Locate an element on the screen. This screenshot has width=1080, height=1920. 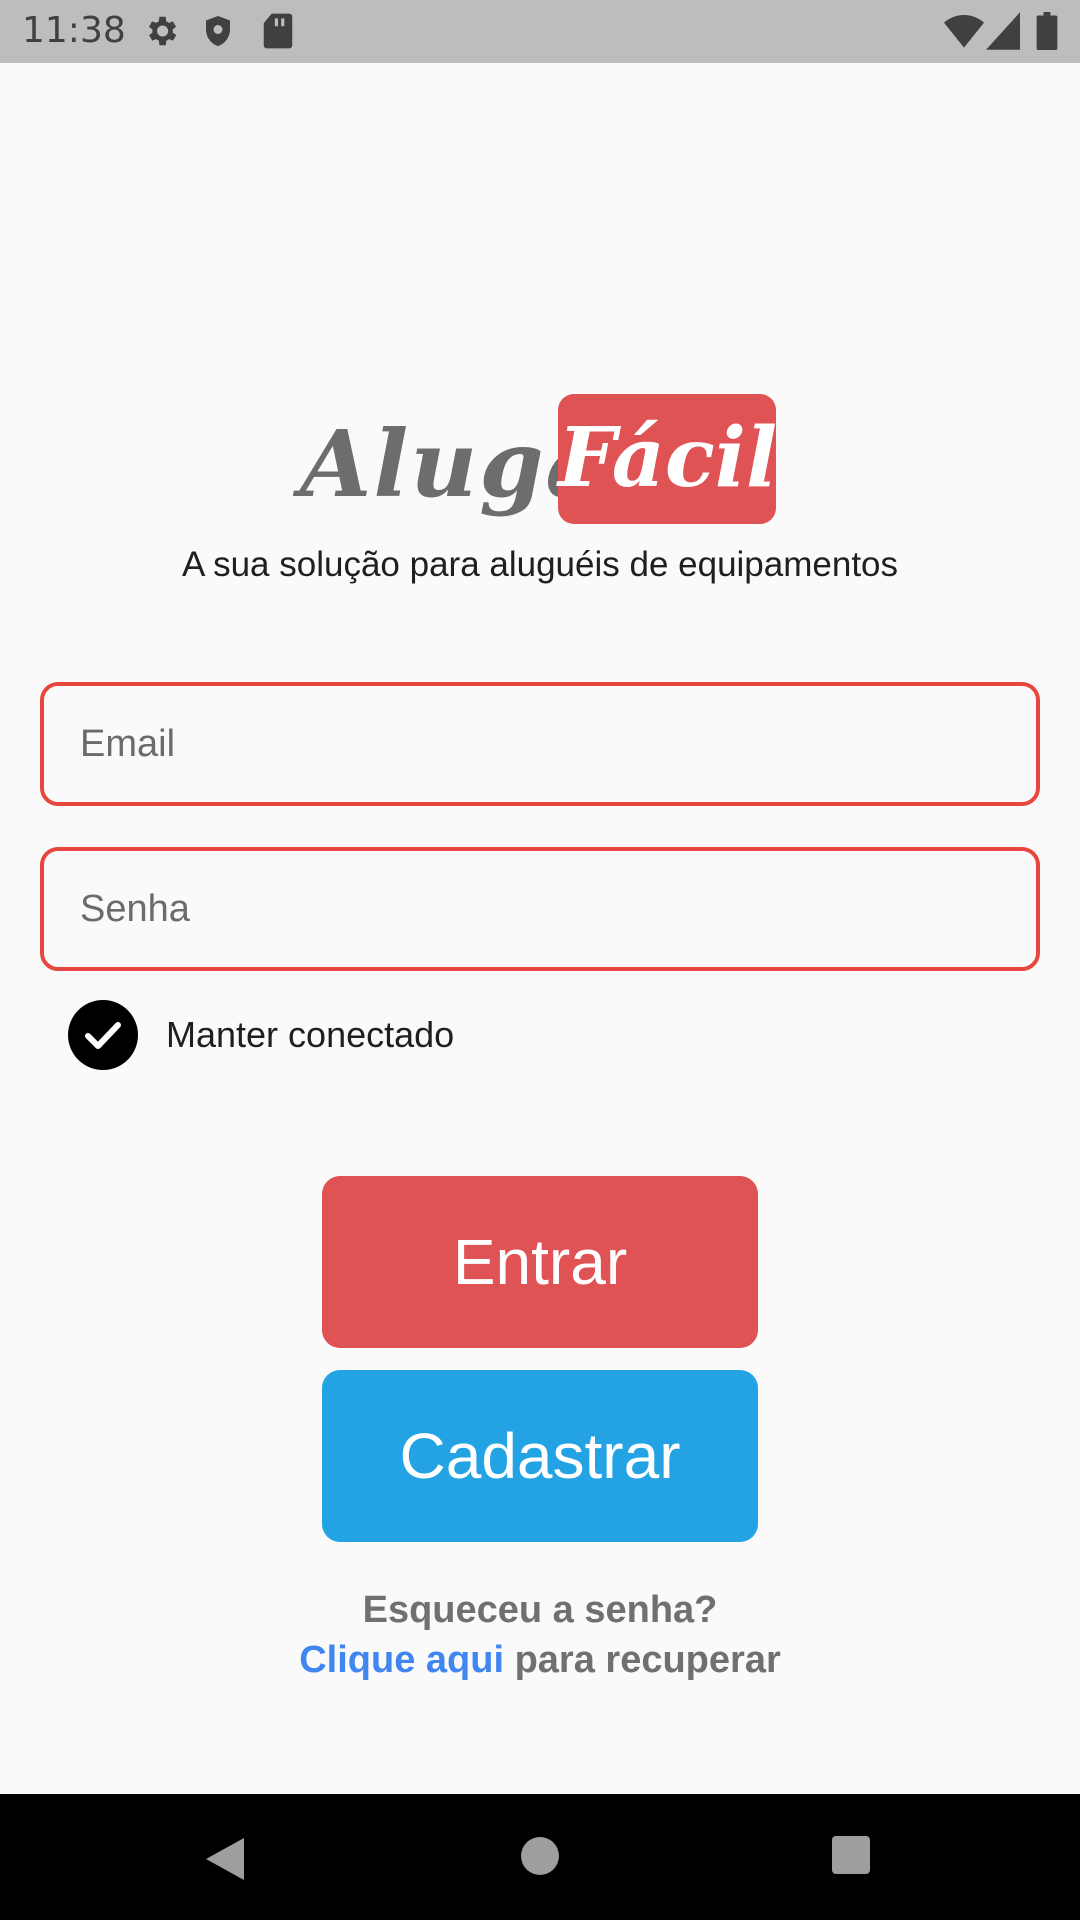
system-nav-bar is located at coordinates (540, 1857).